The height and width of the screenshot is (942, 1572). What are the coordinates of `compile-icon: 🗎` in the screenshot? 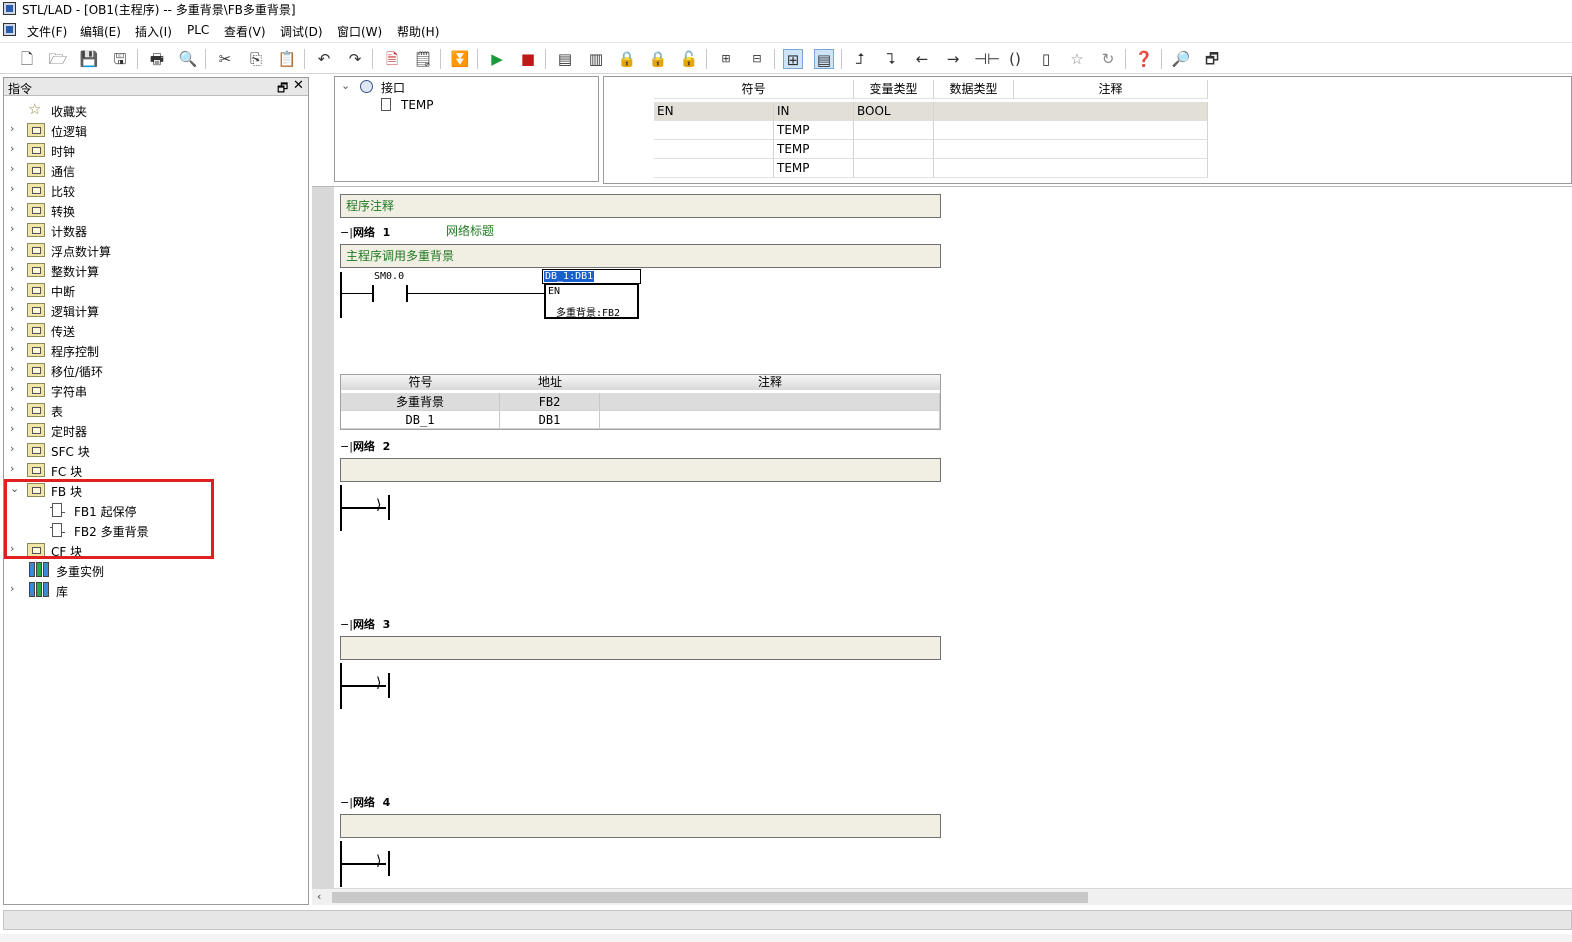 It's located at (392, 59).